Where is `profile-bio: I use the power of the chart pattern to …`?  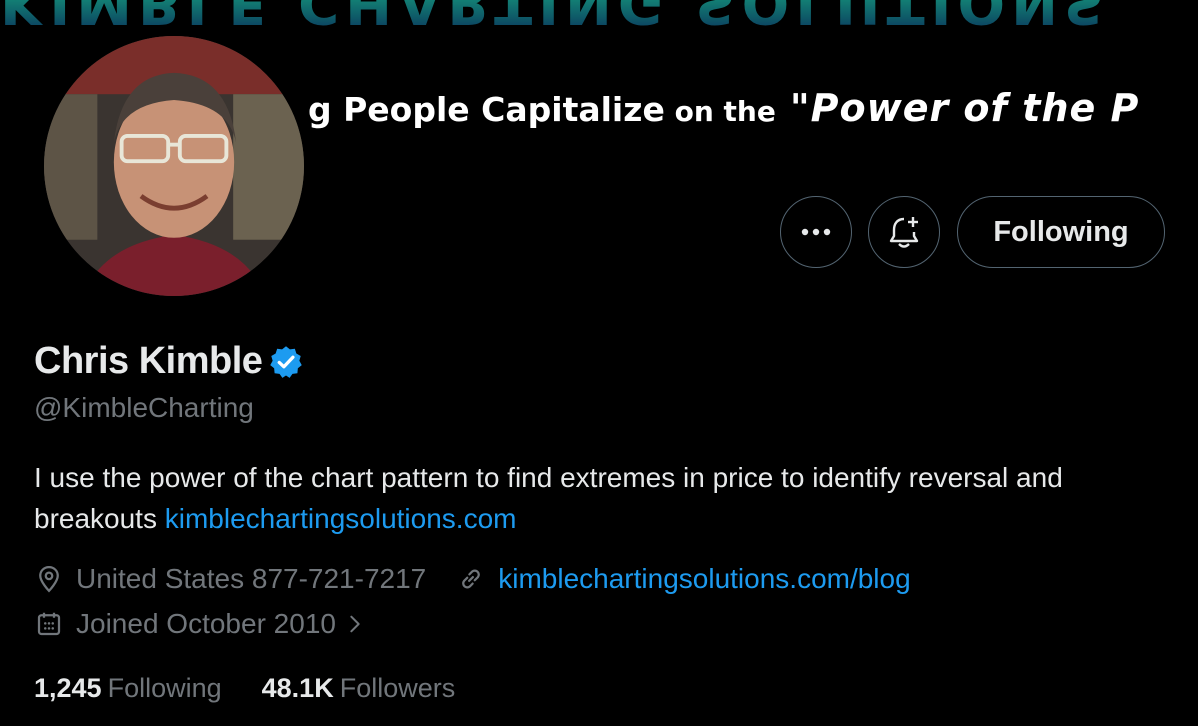
profile-bio: I use the power of the chart pattern to … is located at coordinates (594, 498).